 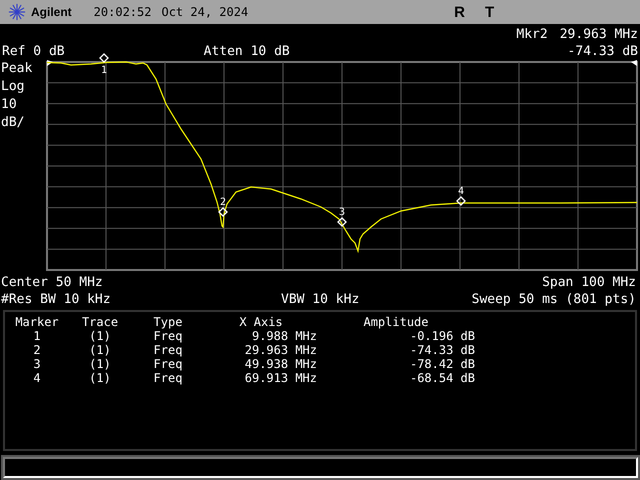 I want to click on status-indicator: T, so click(x=489, y=12).